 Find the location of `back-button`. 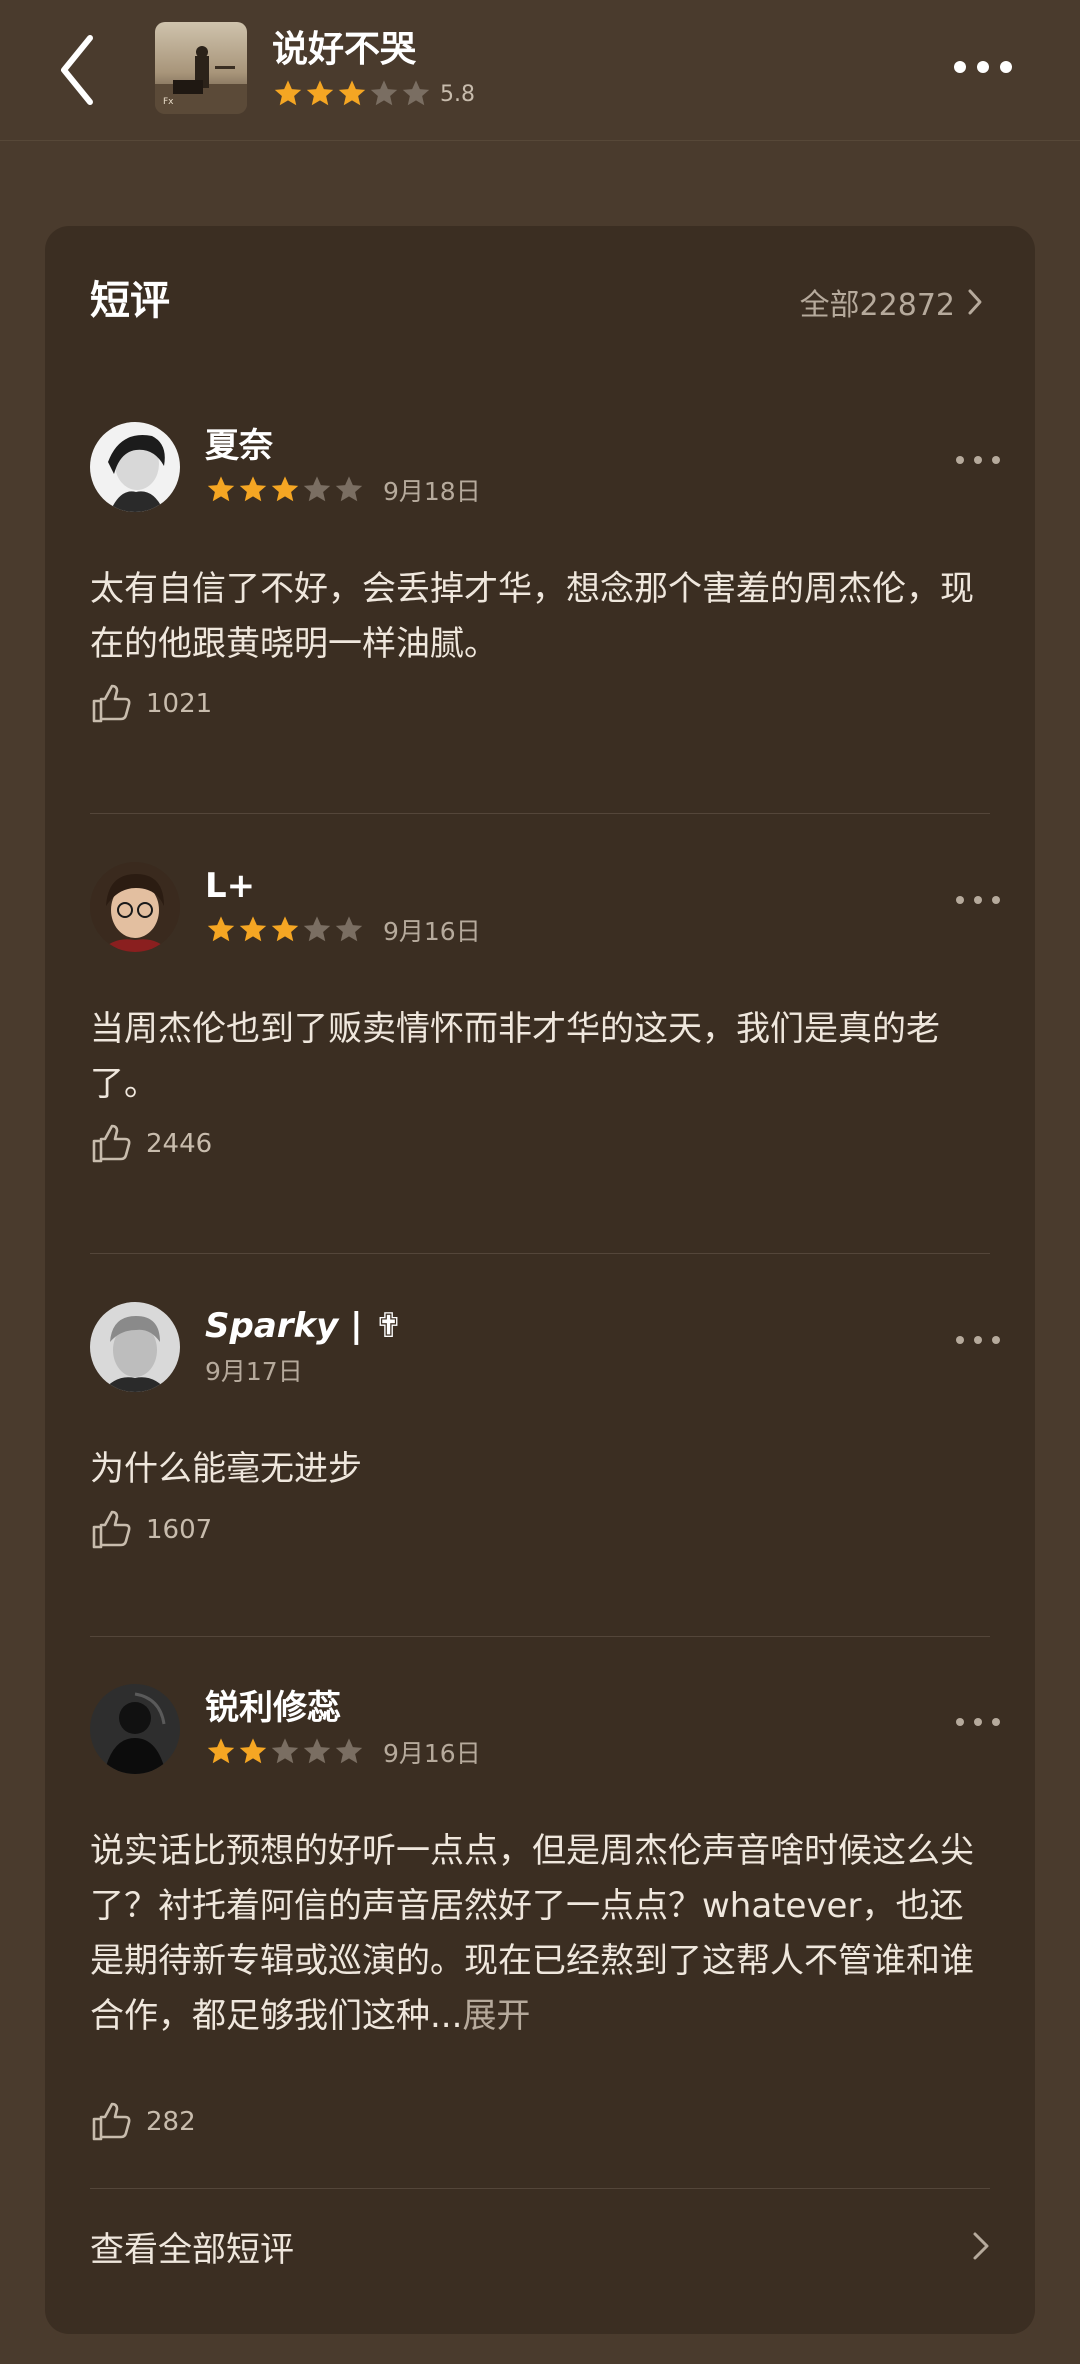

back-button is located at coordinates (82, 70).